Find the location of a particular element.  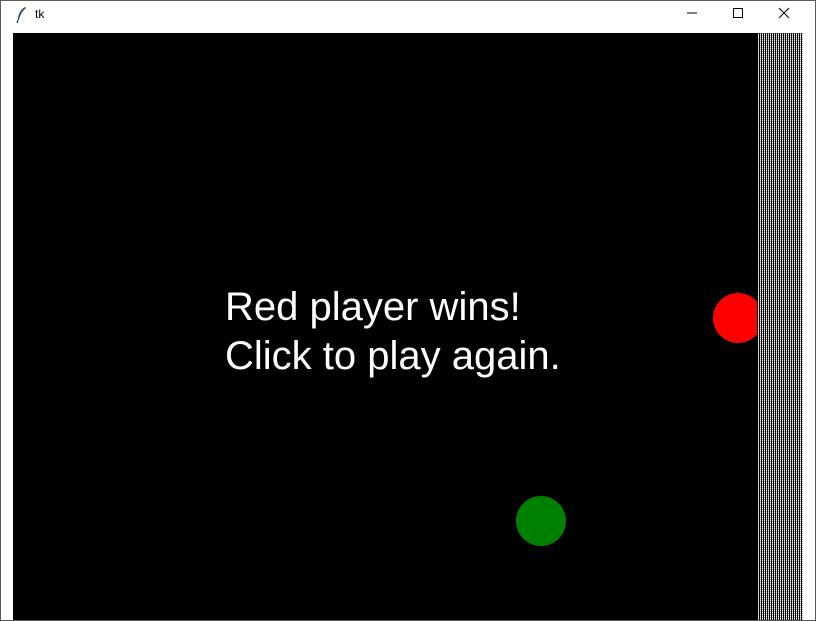

close-icon is located at coordinates (784, 15).